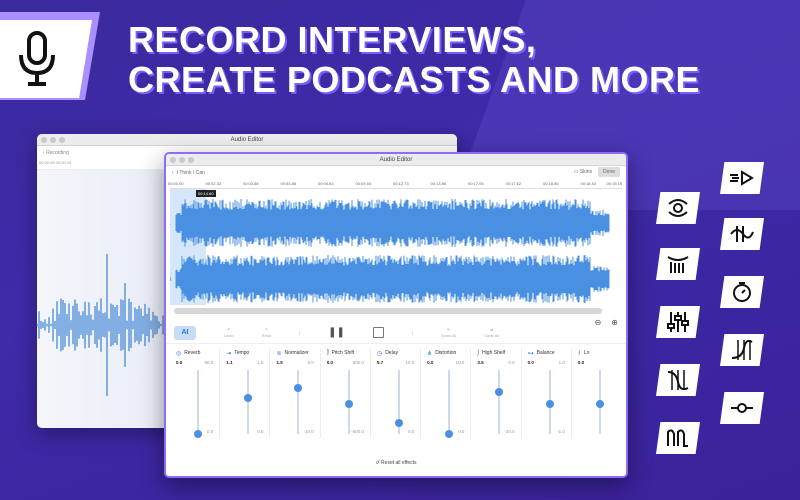 The height and width of the screenshot is (500, 800). What do you see at coordinates (551, 183) in the screenshot?
I see `timeline-tick: 00:18.86` at bounding box center [551, 183].